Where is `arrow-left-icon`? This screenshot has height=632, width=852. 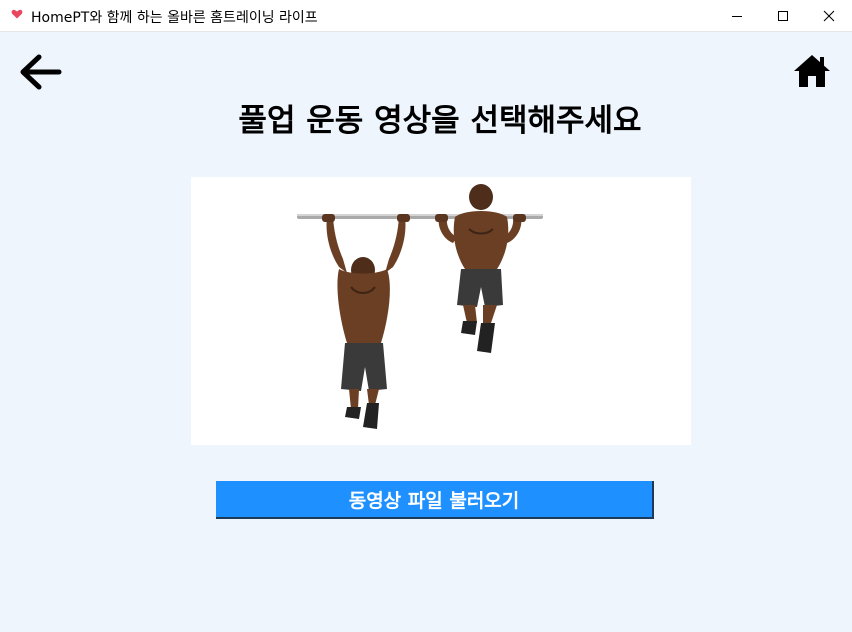
arrow-left-icon is located at coordinates (41, 72).